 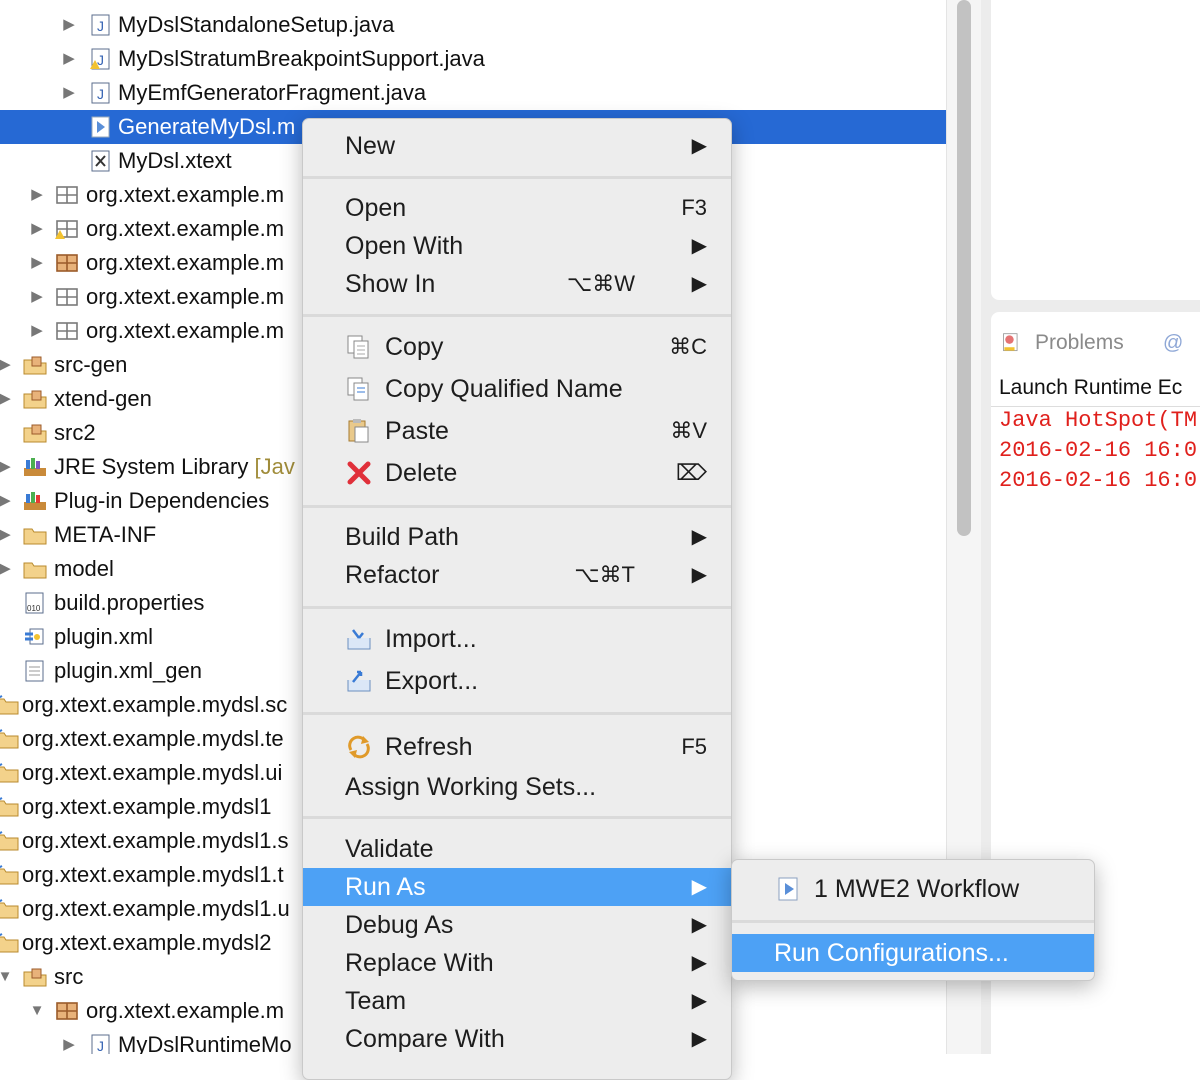 What do you see at coordinates (517, 146) in the screenshot?
I see `menu-item-new: New ▶` at bounding box center [517, 146].